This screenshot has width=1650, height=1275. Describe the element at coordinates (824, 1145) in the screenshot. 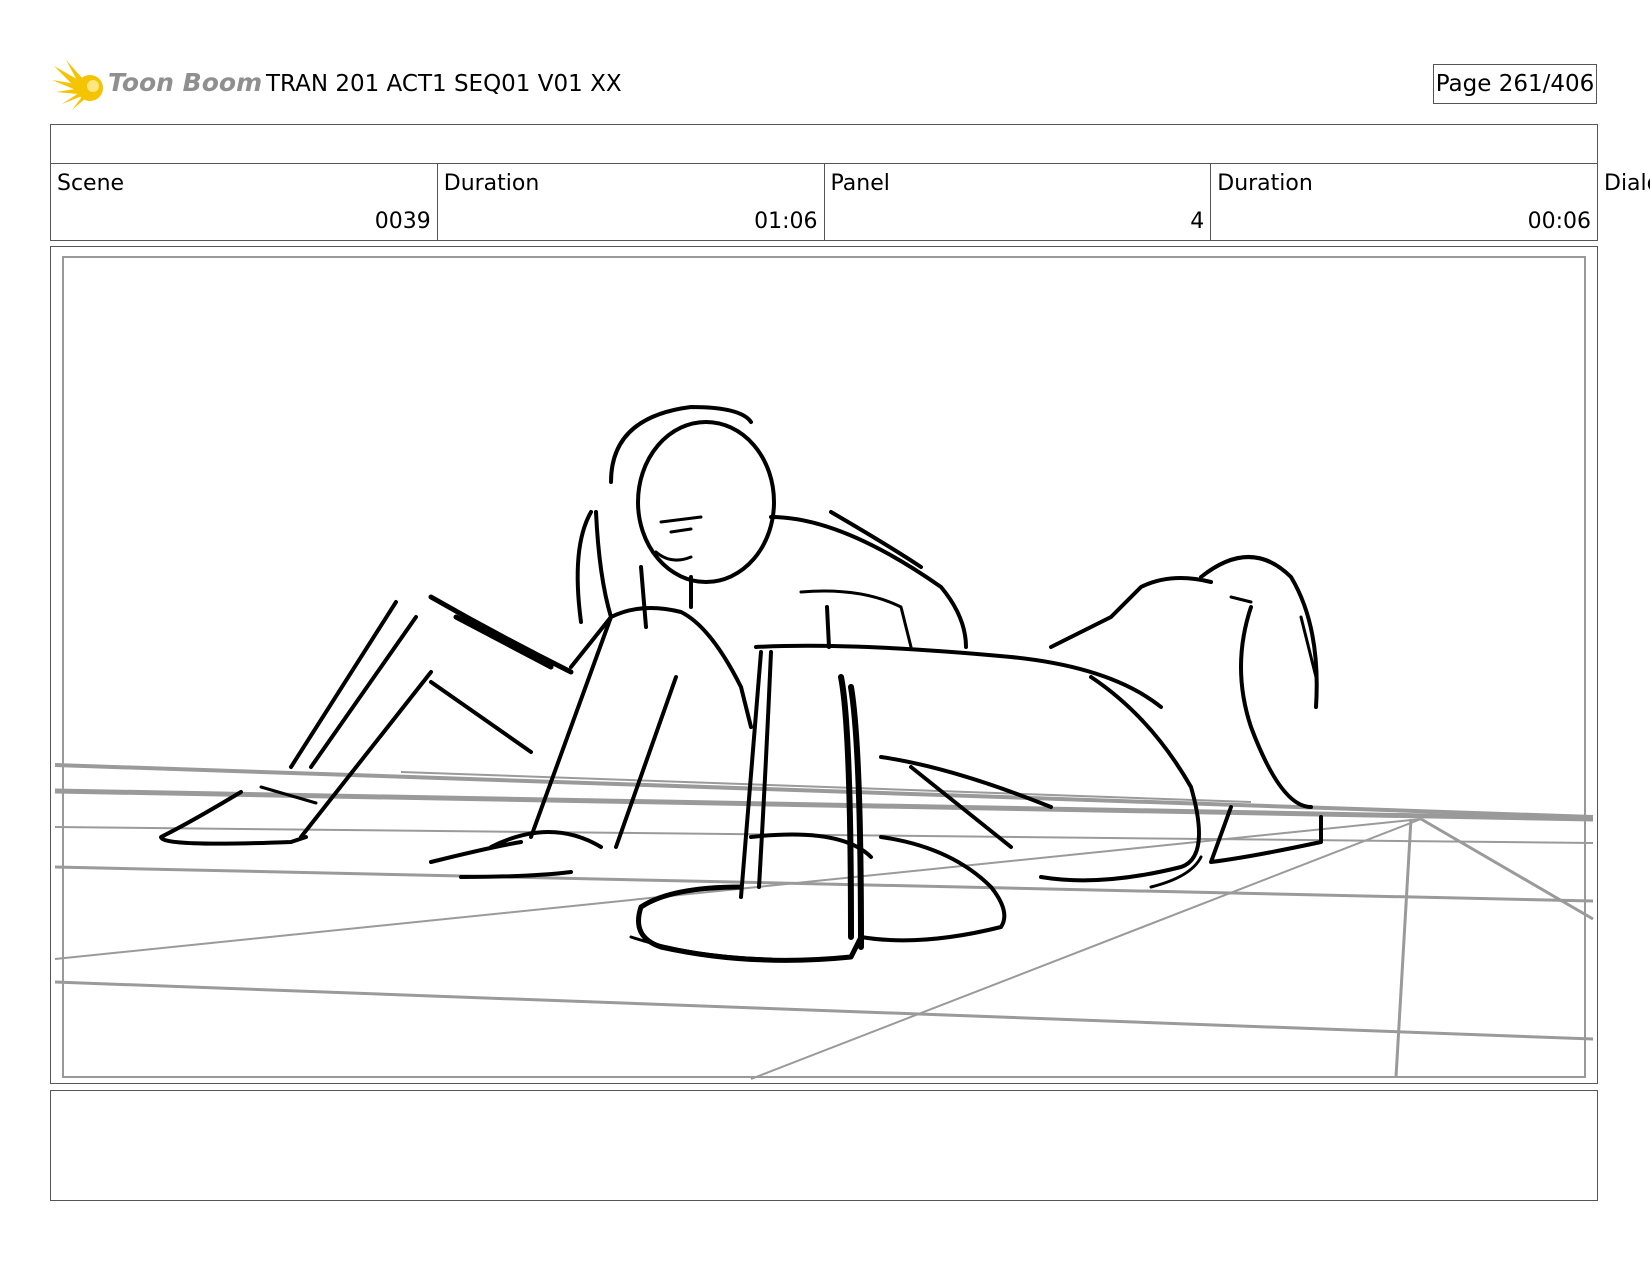

I see `notes-box` at that location.